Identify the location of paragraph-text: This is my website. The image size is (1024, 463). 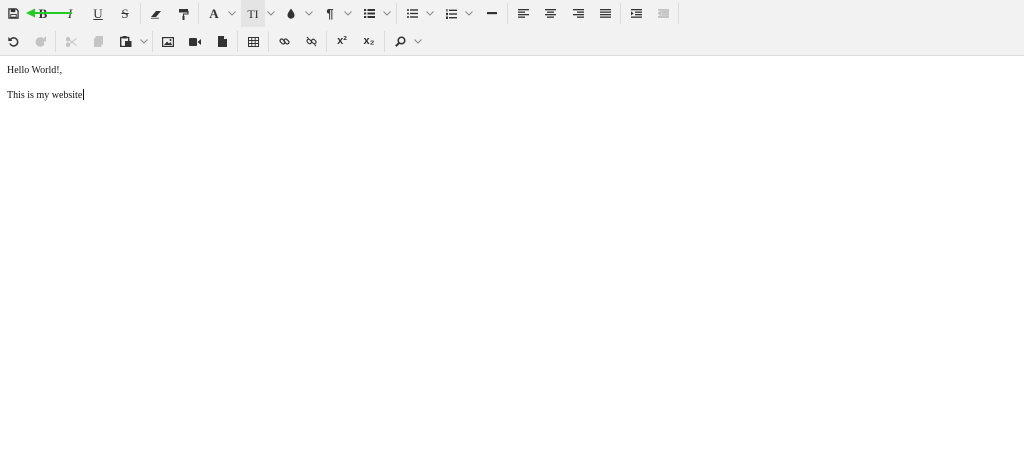
(45, 95).